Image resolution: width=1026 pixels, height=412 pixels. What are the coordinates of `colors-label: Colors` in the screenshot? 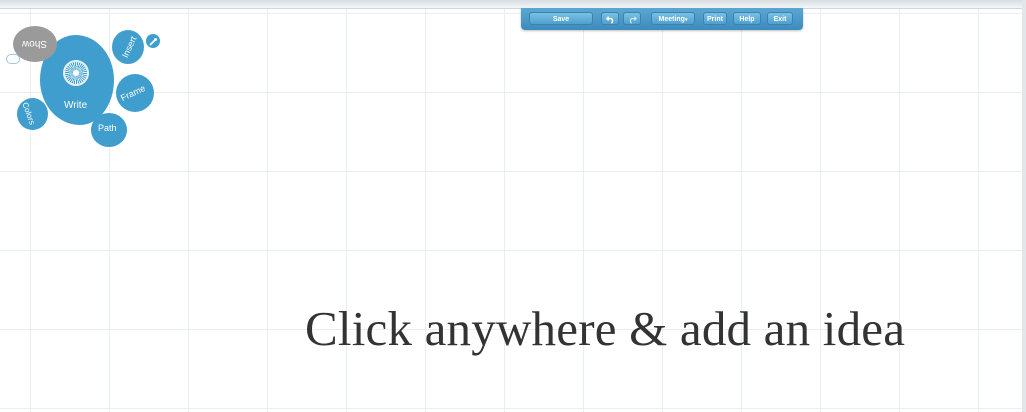 It's located at (28, 113).